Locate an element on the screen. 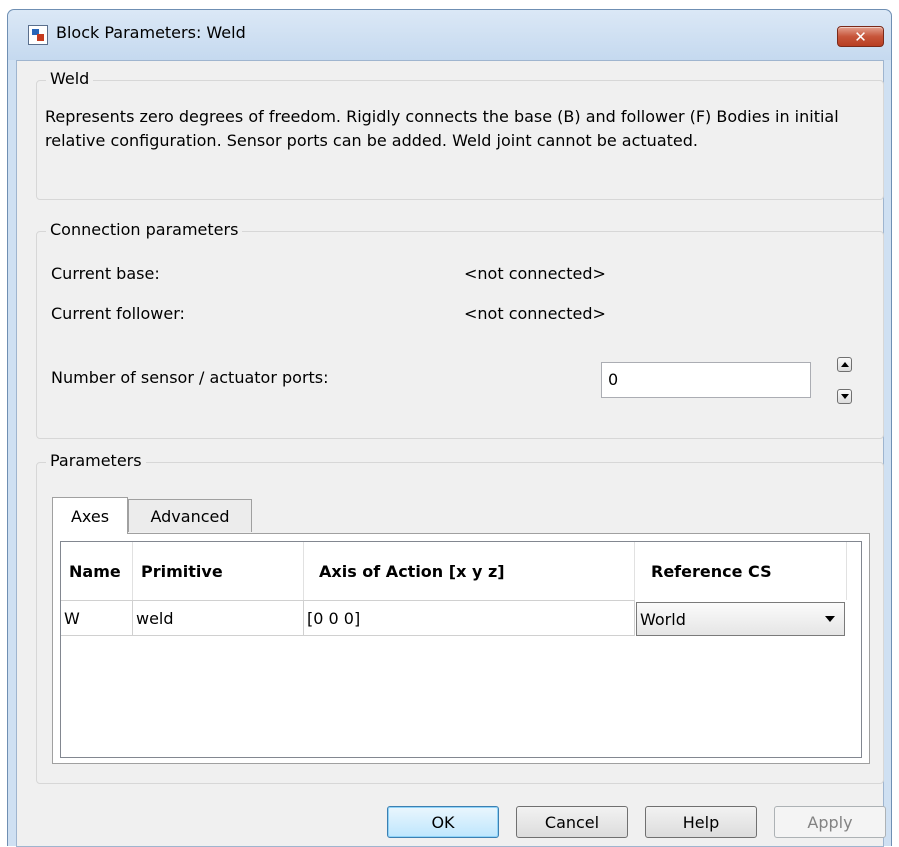 This screenshot has height=847, width=899. connection-parameters-label: Connection parameters is located at coordinates (144, 229).